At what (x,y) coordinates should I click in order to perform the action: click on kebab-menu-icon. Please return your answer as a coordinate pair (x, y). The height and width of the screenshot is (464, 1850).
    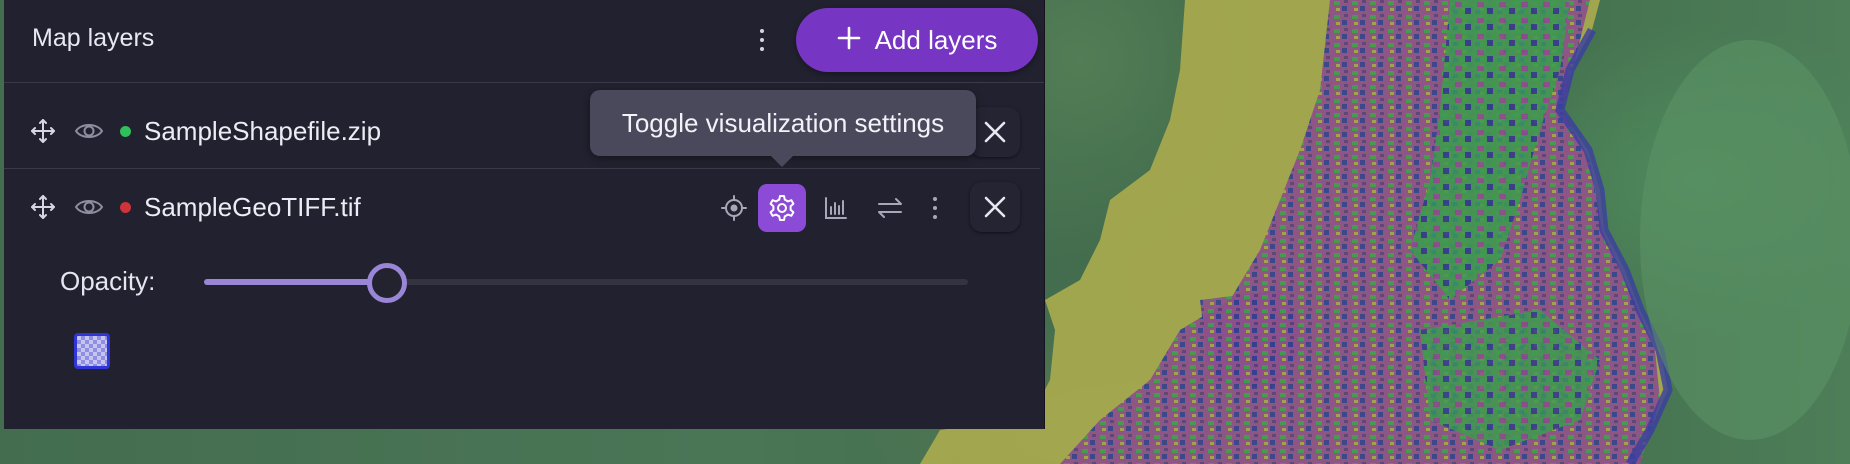
    Looking at the image, I should click on (762, 40).